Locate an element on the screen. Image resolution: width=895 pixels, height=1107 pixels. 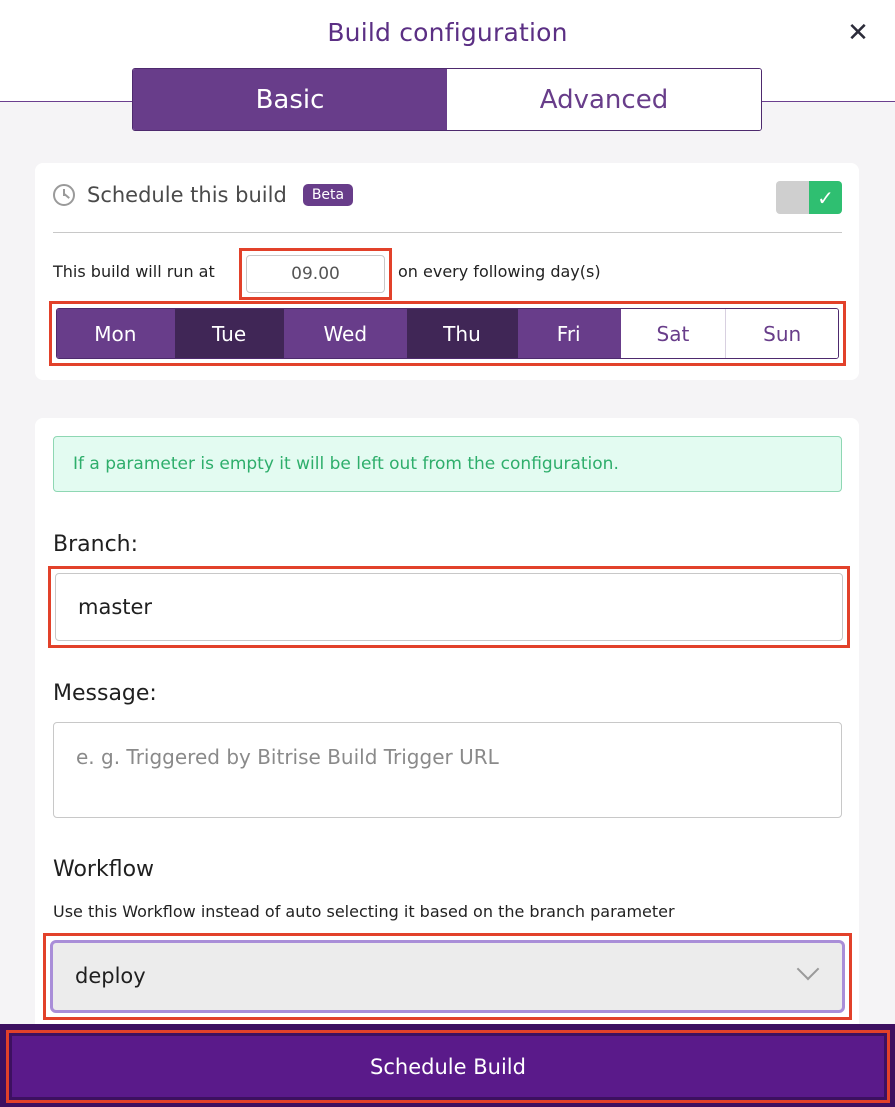
schedule-toggle: ✓ is located at coordinates (809, 197).